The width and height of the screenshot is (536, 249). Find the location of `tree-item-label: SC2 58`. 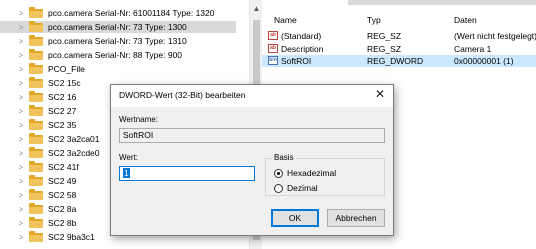

tree-item-label: SC2 58 is located at coordinates (62, 195).